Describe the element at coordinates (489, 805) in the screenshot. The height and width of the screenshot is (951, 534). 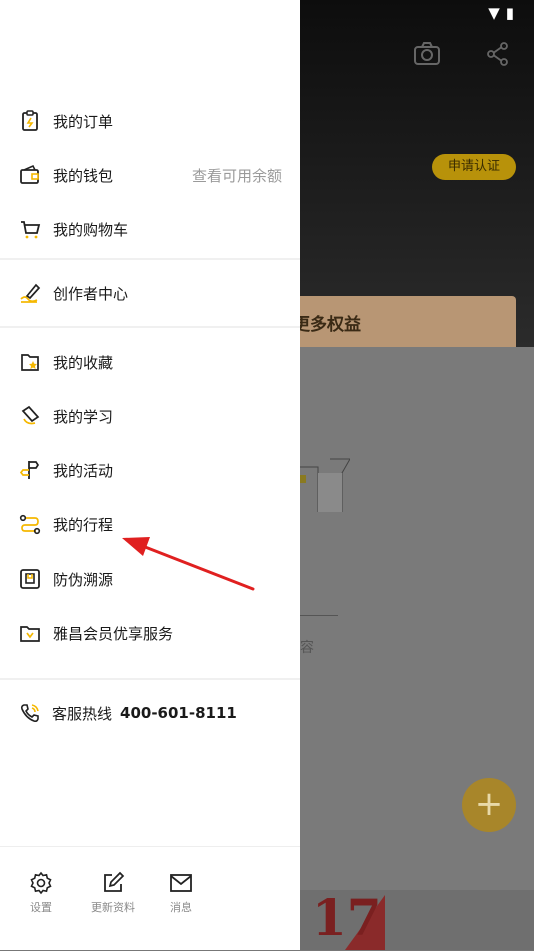
I see `add-fab-button: +` at that location.